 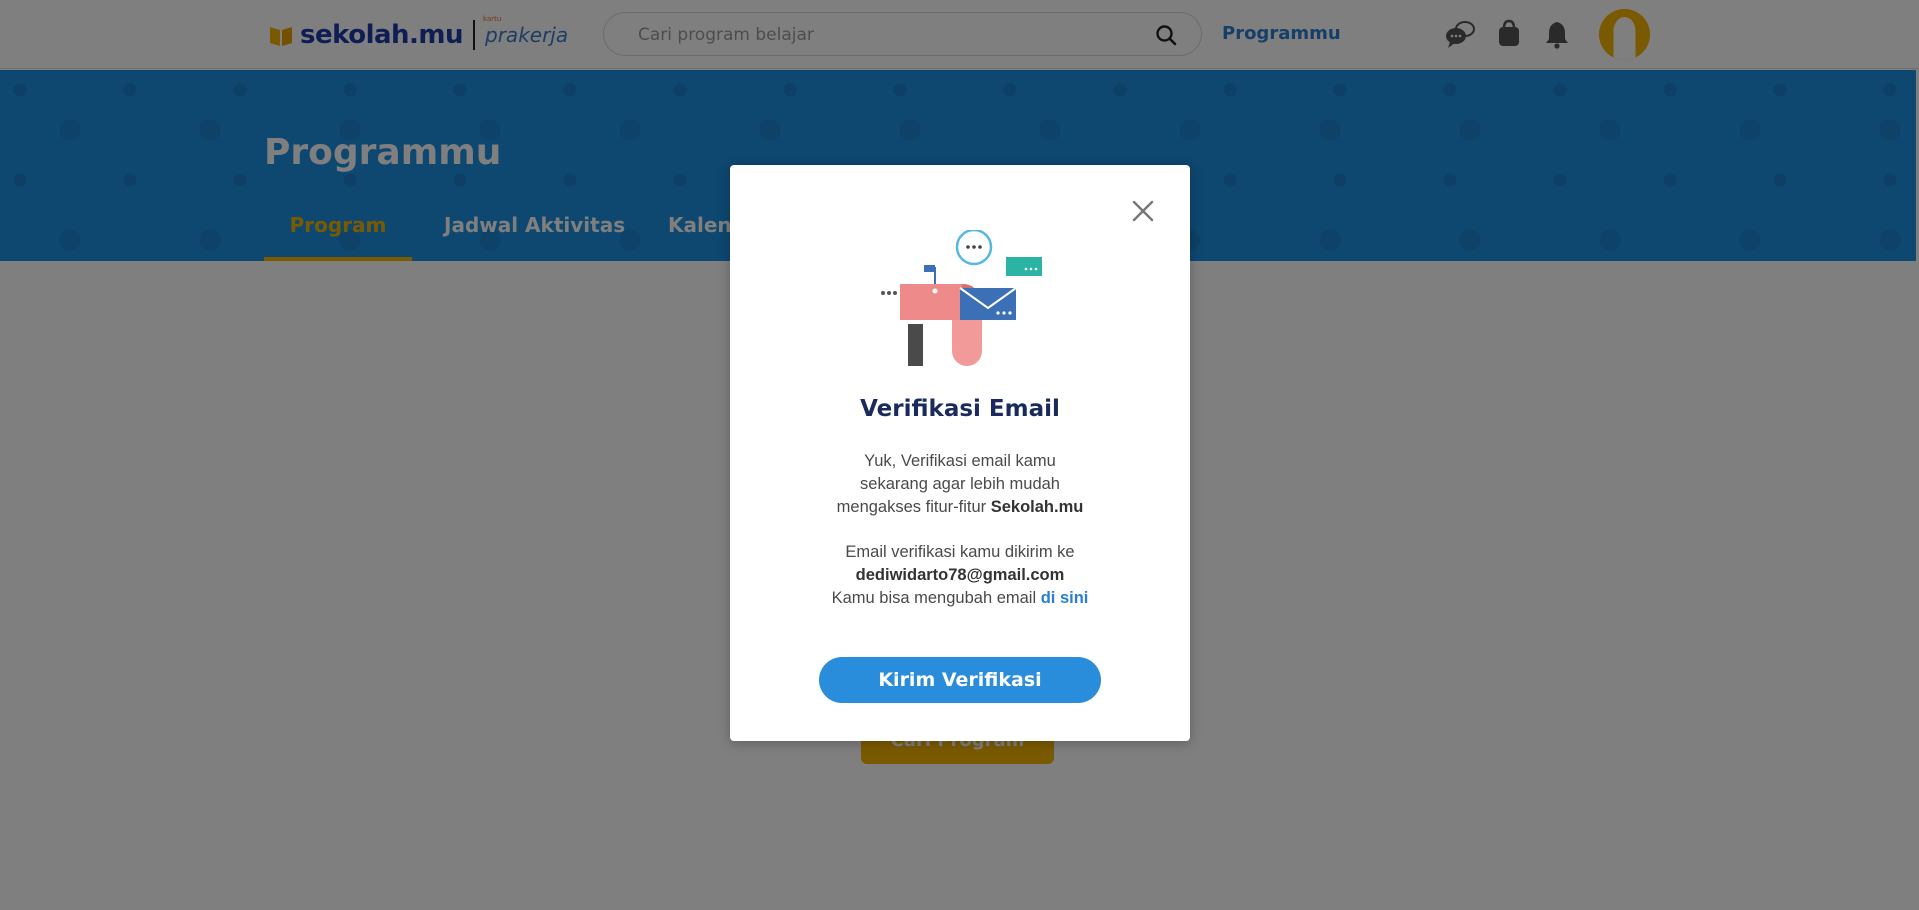 I want to click on brand-name-text: Sekolah.mu, so click(x=1037, y=507).